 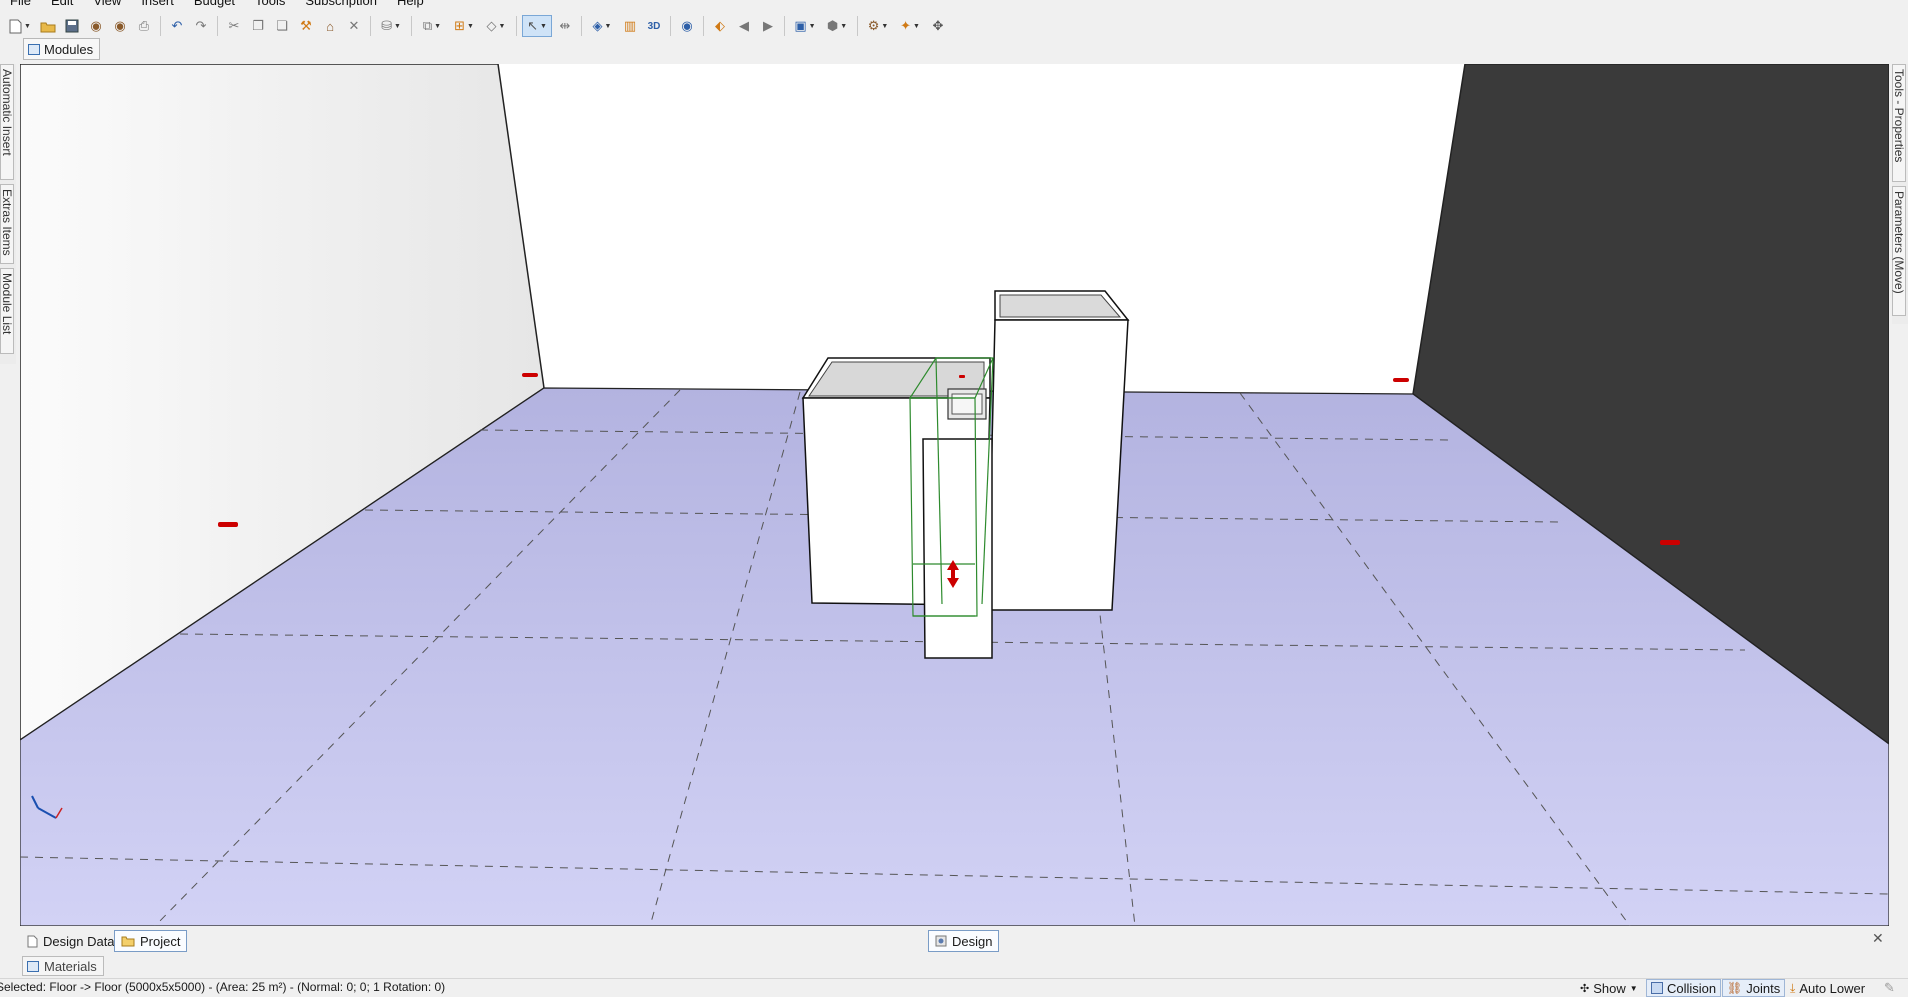 I want to click on tab-design: Design, so click(x=964, y=941).